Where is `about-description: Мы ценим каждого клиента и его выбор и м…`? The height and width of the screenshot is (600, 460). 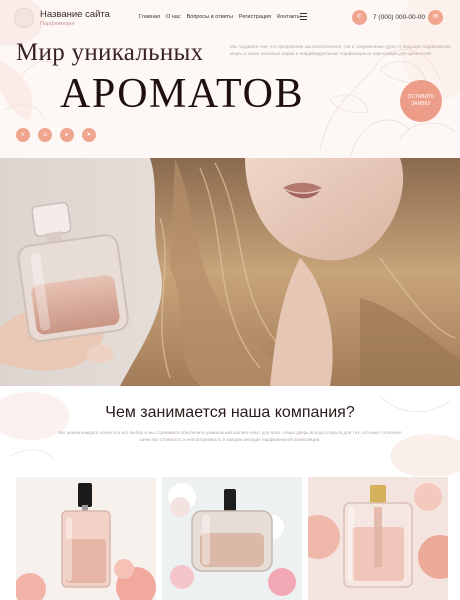 about-description: Мы ценим каждого клиента и его выбор и м… is located at coordinates (230, 436).